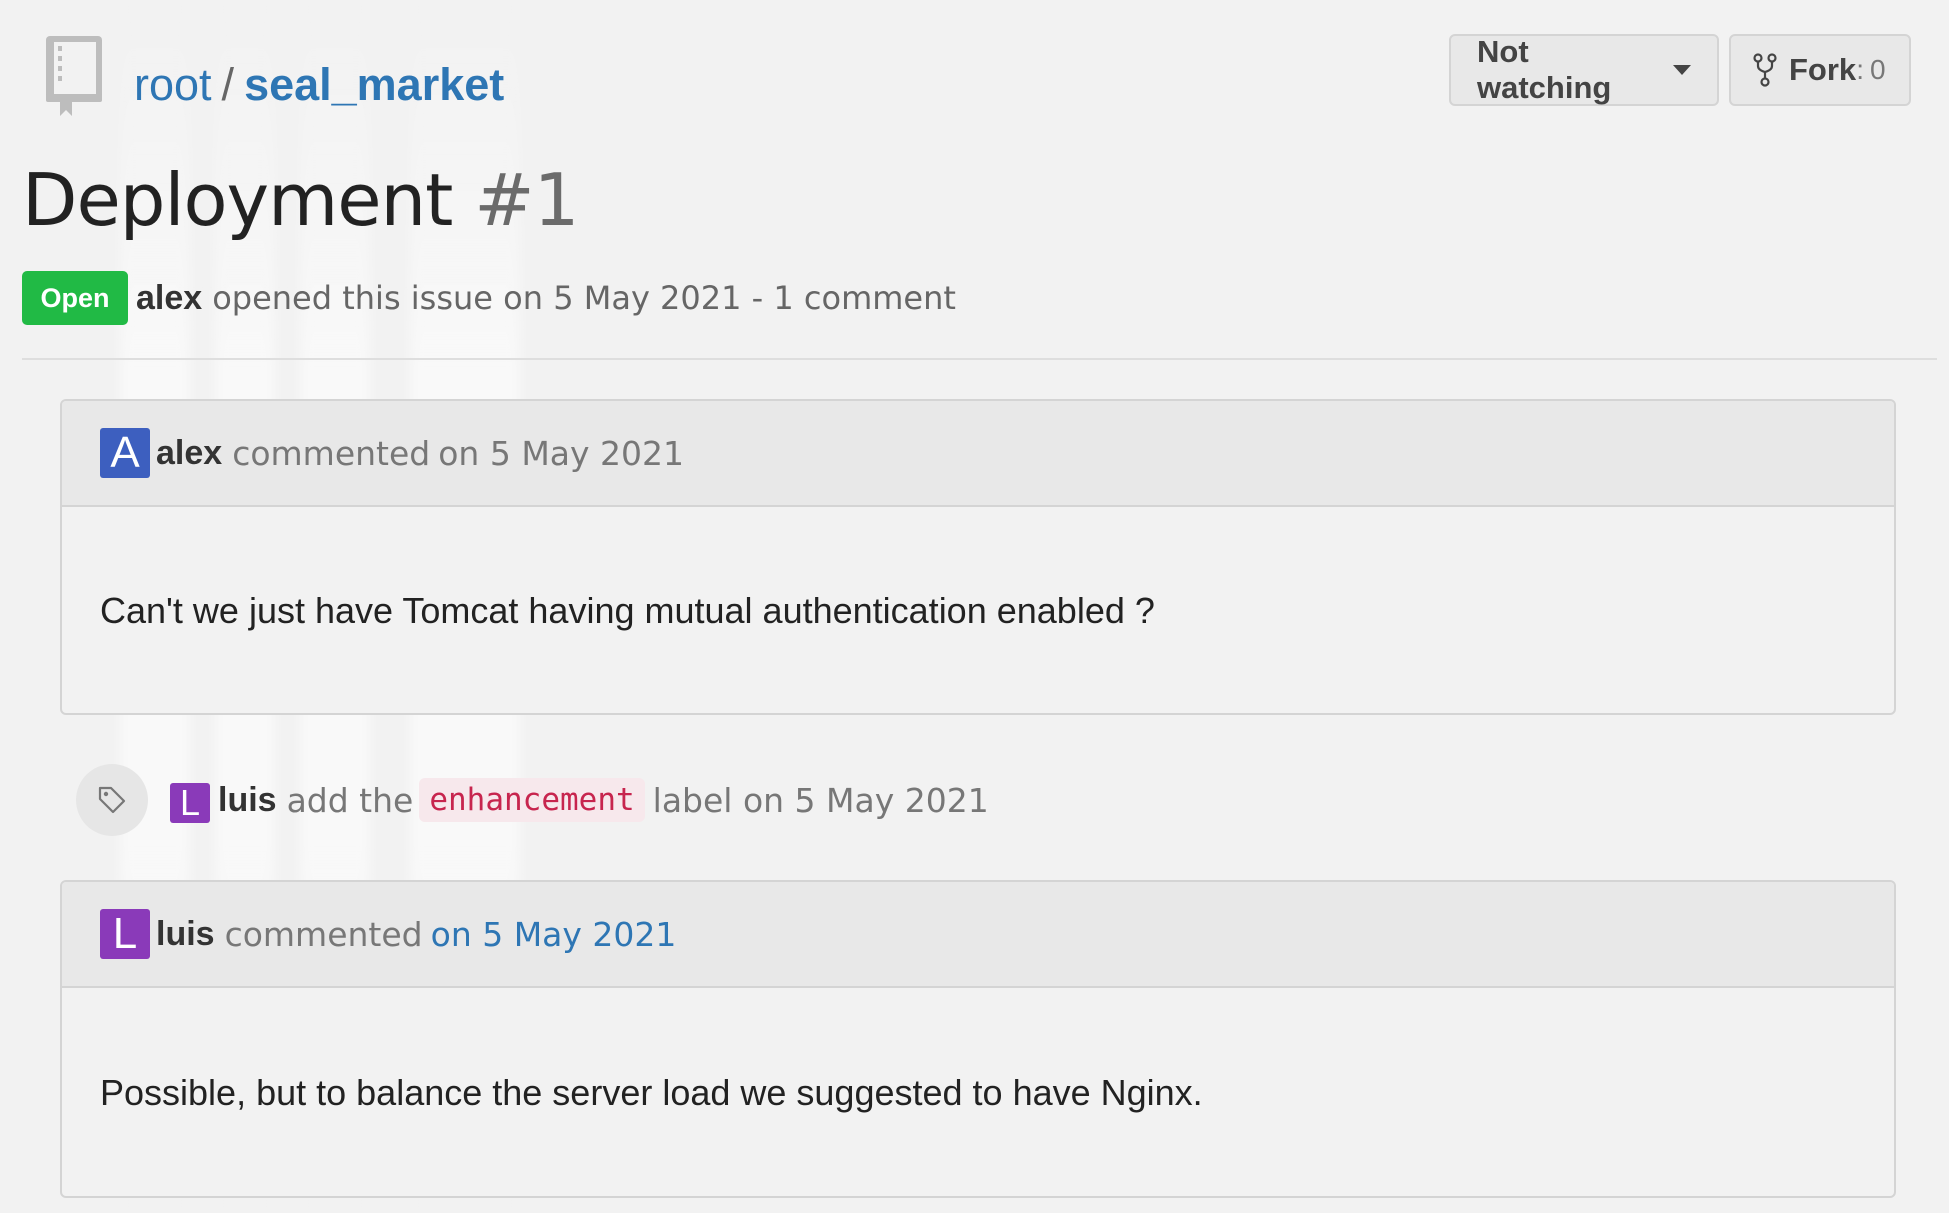 Image resolution: width=1949 pixels, height=1213 pixels. Describe the element at coordinates (350, 800) in the screenshot. I see `event-prefix: add the` at that location.